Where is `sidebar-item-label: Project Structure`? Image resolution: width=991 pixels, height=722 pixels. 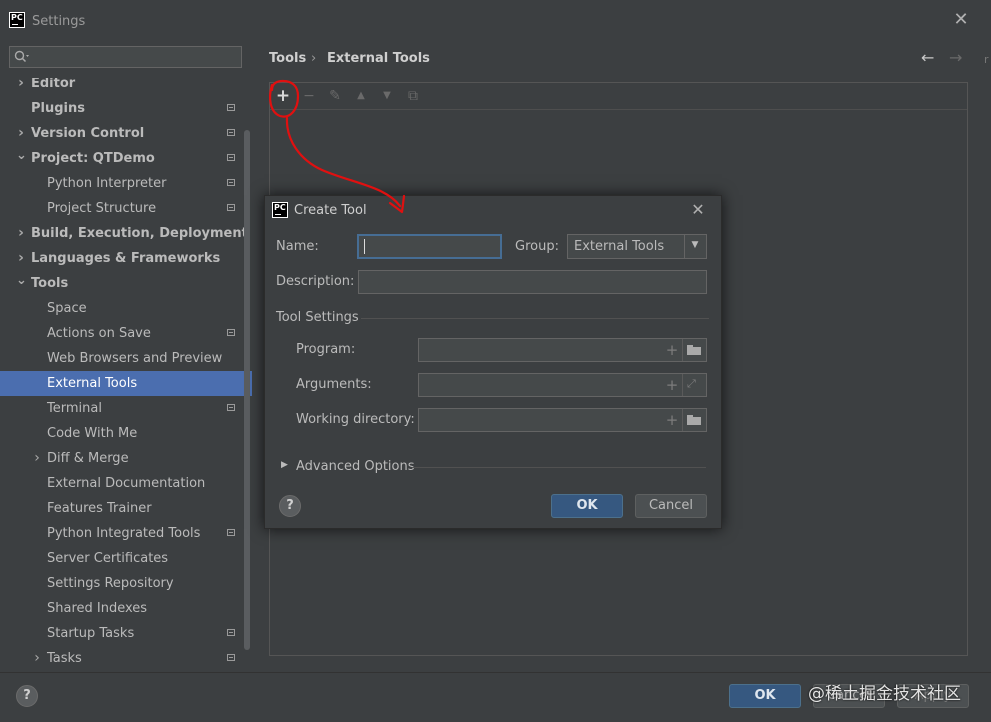 sidebar-item-label: Project Structure is located at coordinates (102, 208).